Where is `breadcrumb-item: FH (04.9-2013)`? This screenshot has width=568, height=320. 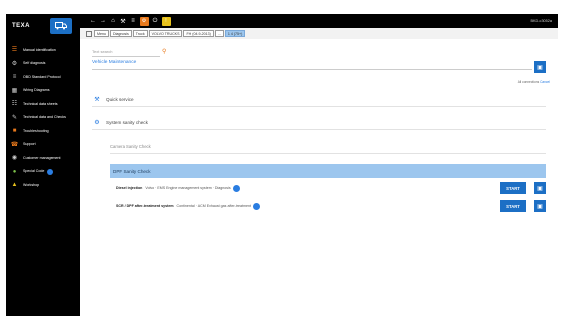 breadcrumb-item: FH (04.9-2013) is located at coordinates (198, 33).